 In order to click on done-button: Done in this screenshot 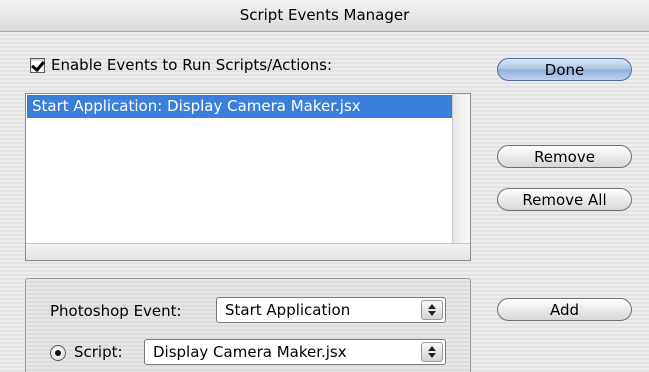, I will do `click(564, 69)`.